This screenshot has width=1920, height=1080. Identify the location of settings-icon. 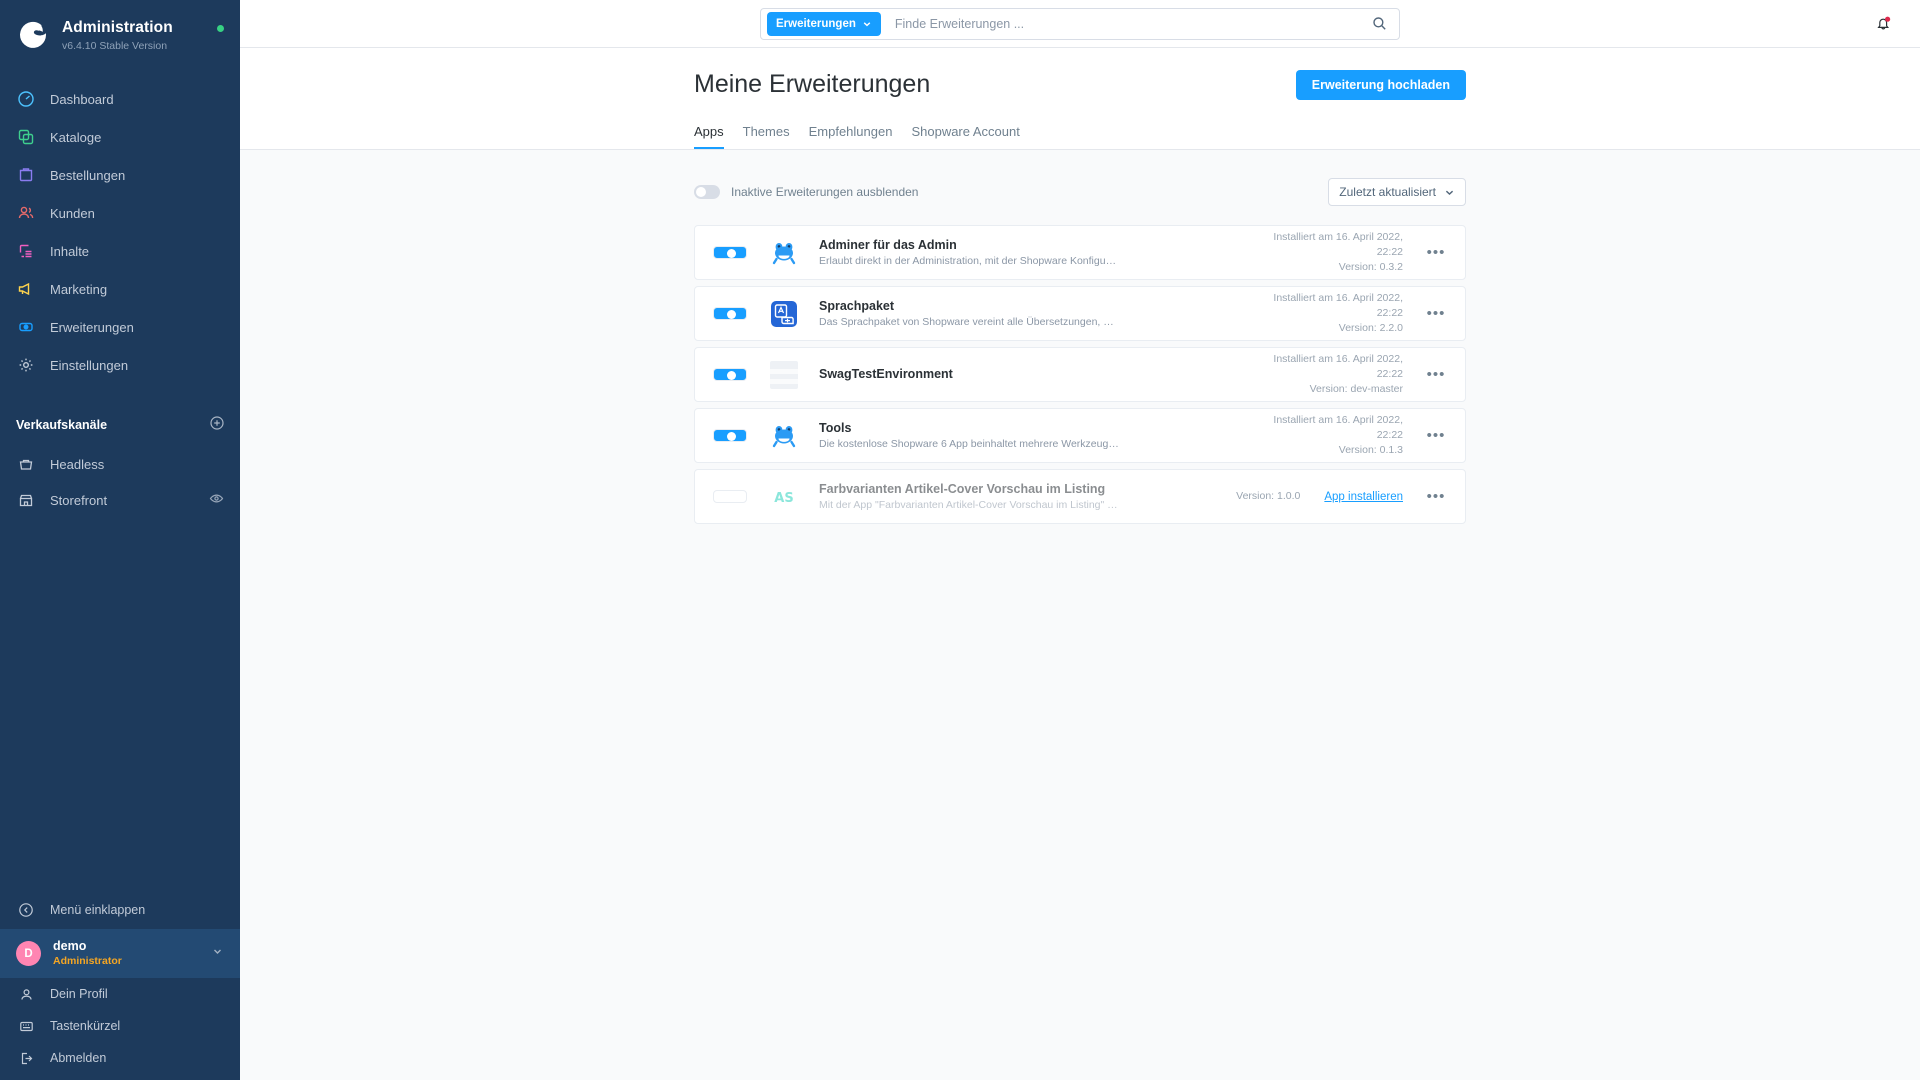
(26, 365).